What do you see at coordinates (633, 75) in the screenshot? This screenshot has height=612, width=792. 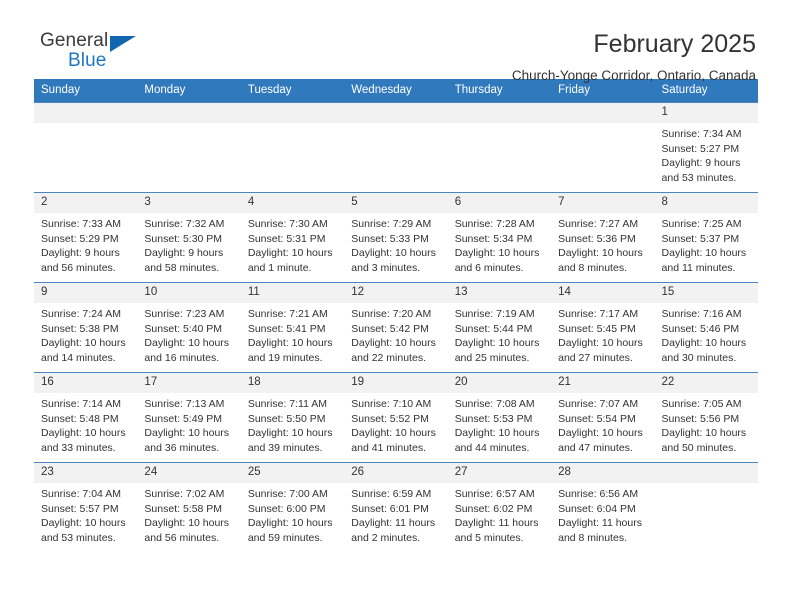 I see `location-subtitle: Church-Yonge Corridor, Ontario, Canada` at bounding box center [633, 75].